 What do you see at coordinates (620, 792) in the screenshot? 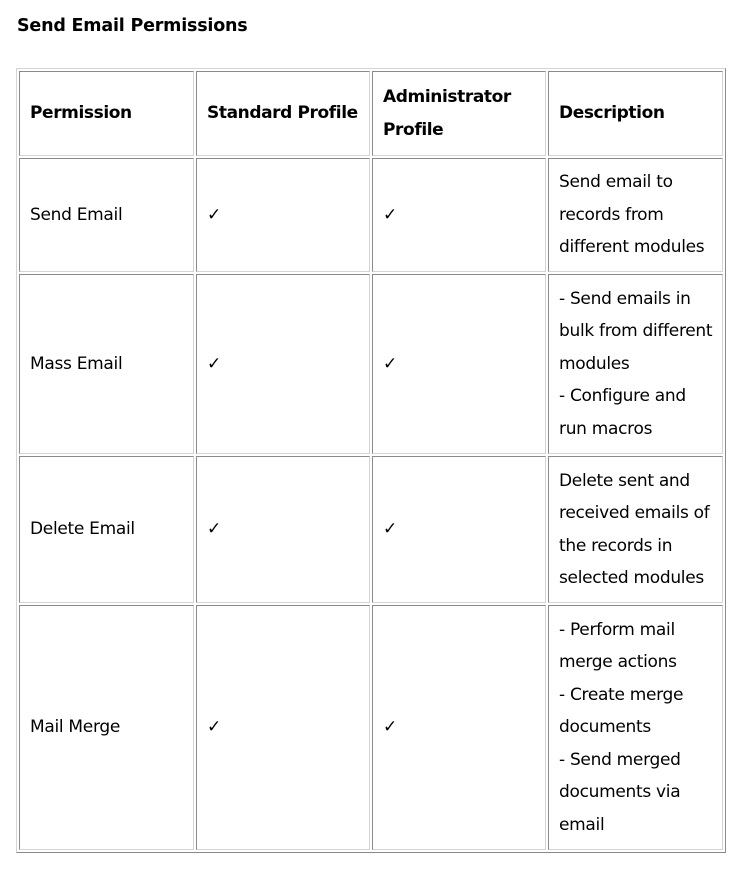
I see `description-text: - Send merged documents via email` at bounding box center [620, 792].